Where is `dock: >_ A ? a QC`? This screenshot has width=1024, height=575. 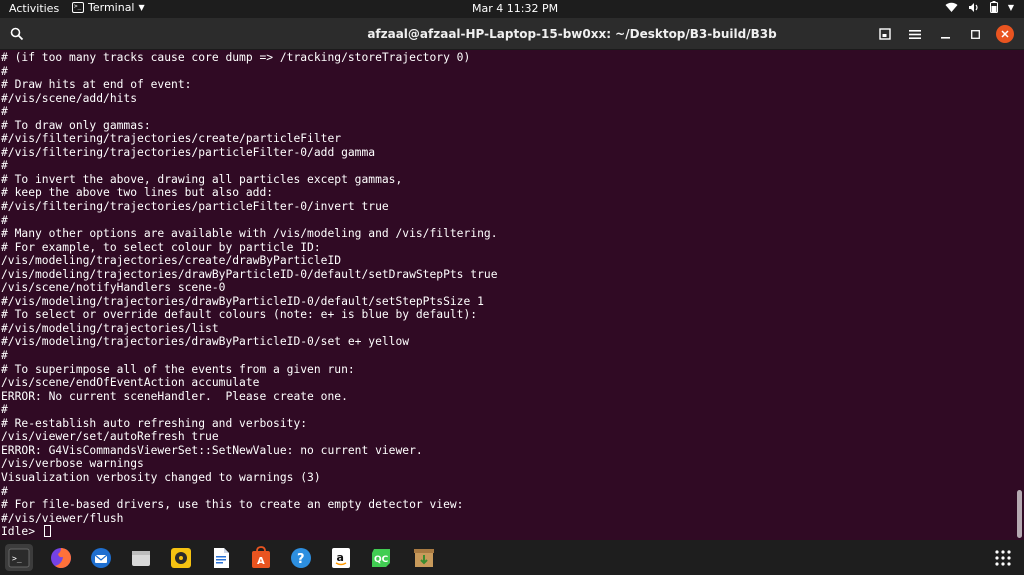
dock: >_ A ? a QC is located at coordinates (512, 557).